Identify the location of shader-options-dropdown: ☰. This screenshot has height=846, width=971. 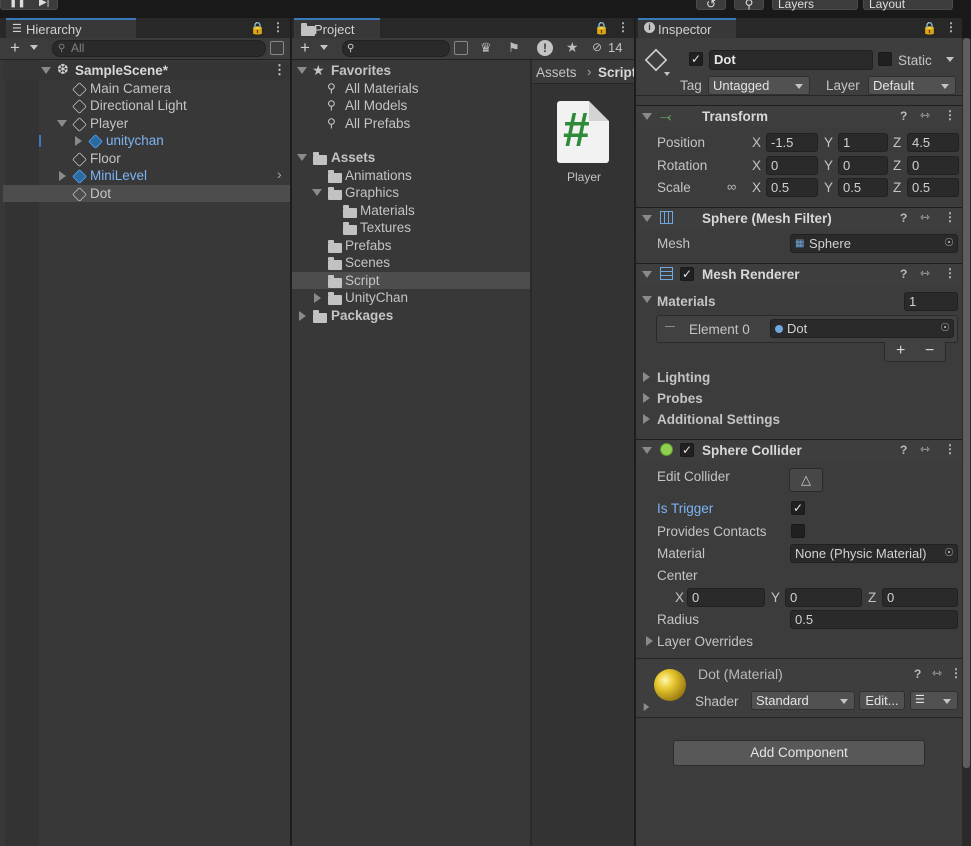
(934, 700).